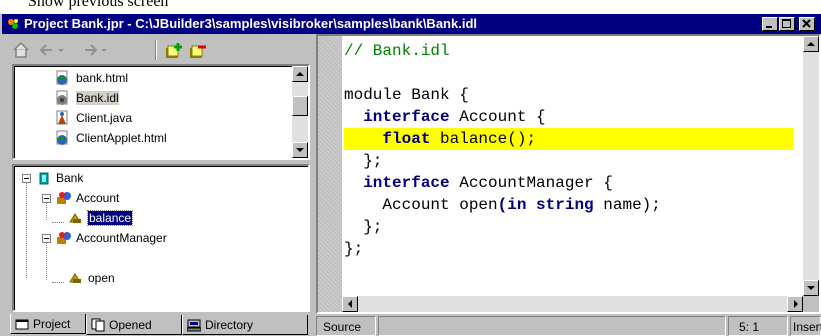 Image resolution: width=821 pixels, height=336 pixels. I want to click on code-line: module Bank {, so click(406, 95).